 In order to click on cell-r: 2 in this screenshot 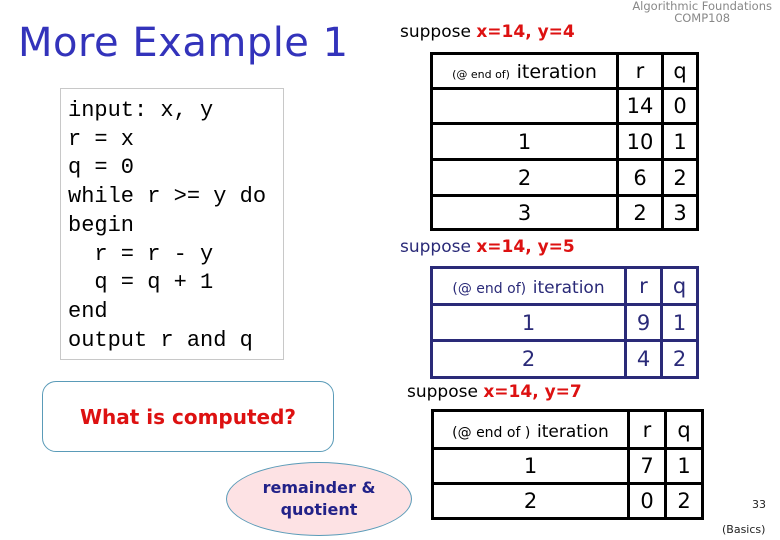, I will do `click(640, 212)`.